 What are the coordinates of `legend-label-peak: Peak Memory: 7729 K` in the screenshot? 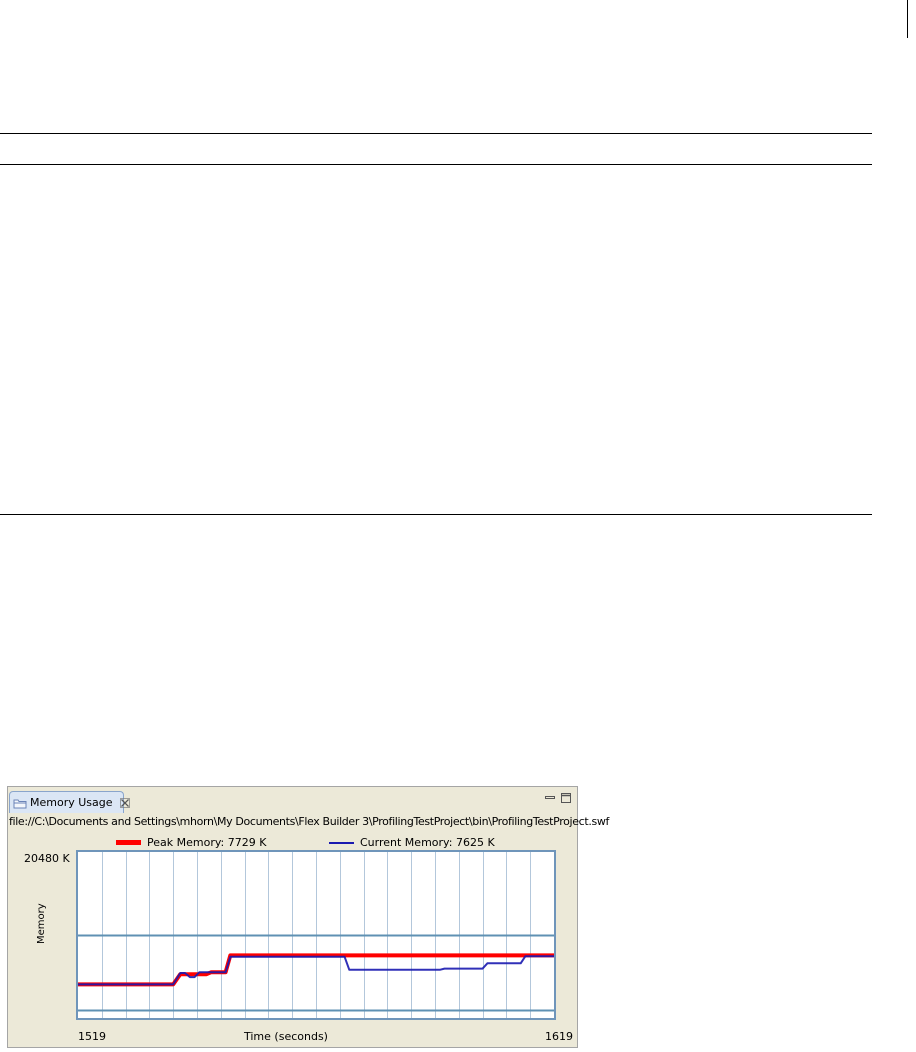 It's located at (207, 842).